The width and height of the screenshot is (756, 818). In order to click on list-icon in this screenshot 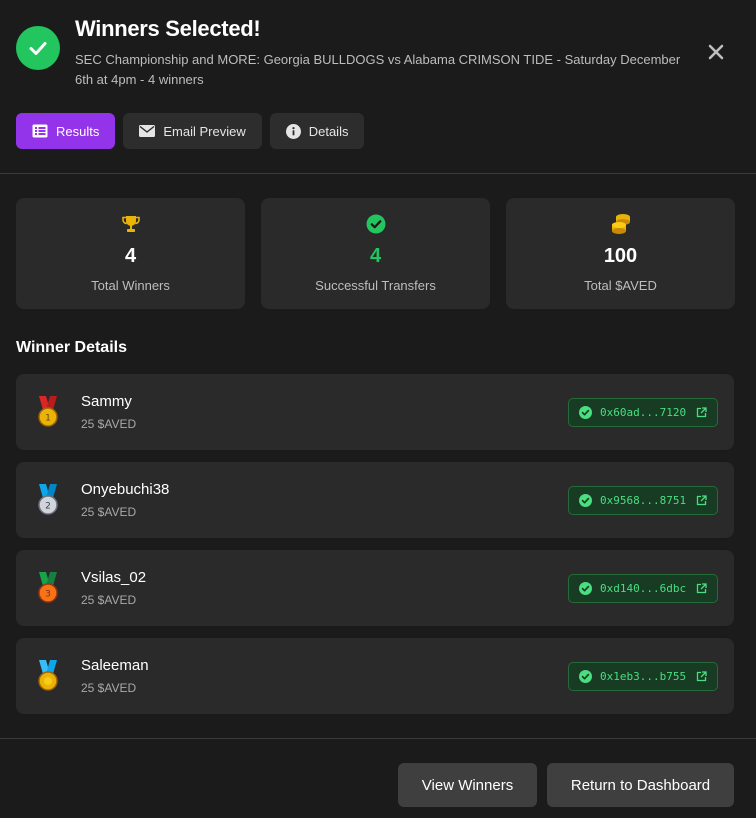, I will do `click(40, 131)`.